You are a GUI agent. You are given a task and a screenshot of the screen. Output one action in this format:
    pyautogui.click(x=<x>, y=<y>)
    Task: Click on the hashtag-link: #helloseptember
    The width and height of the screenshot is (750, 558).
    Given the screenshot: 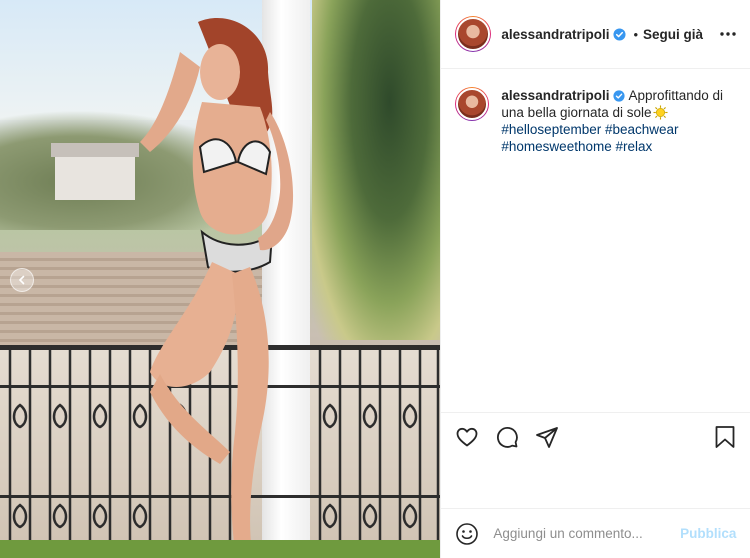 What is the action you would take?
    pyautogui.click(x=551, y=129)
    